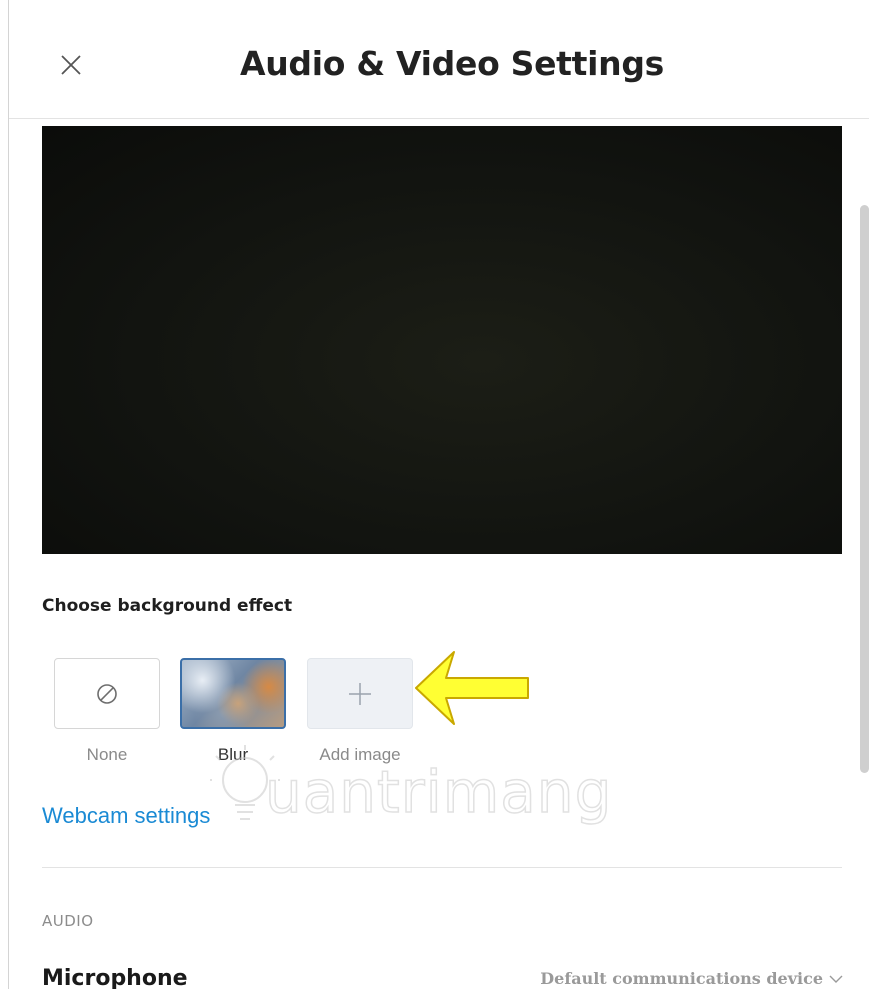 This screenshot has height=989, width=869. What do you see at coordinates (442, 867) in the screenshot?
I see `section-divider` at bounding box center [442, 867].